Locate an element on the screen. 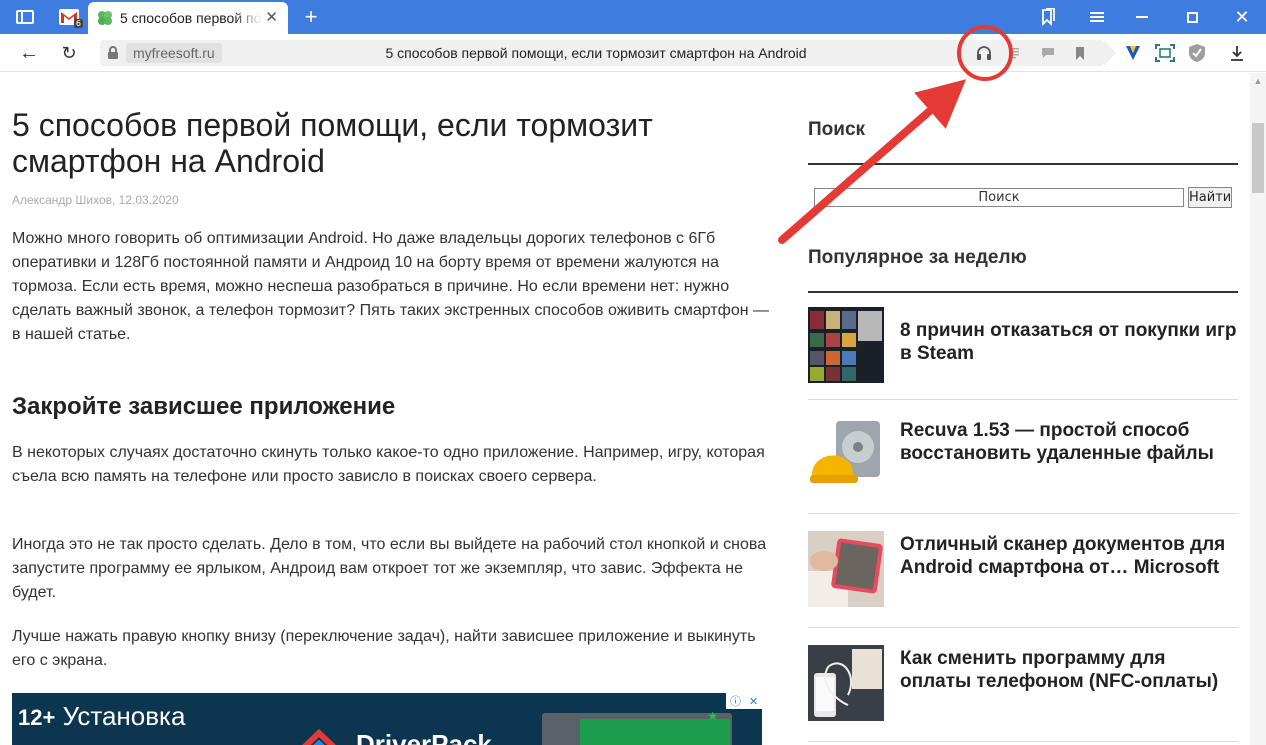  bookmarks-button is located at coordinates (1048, 17).